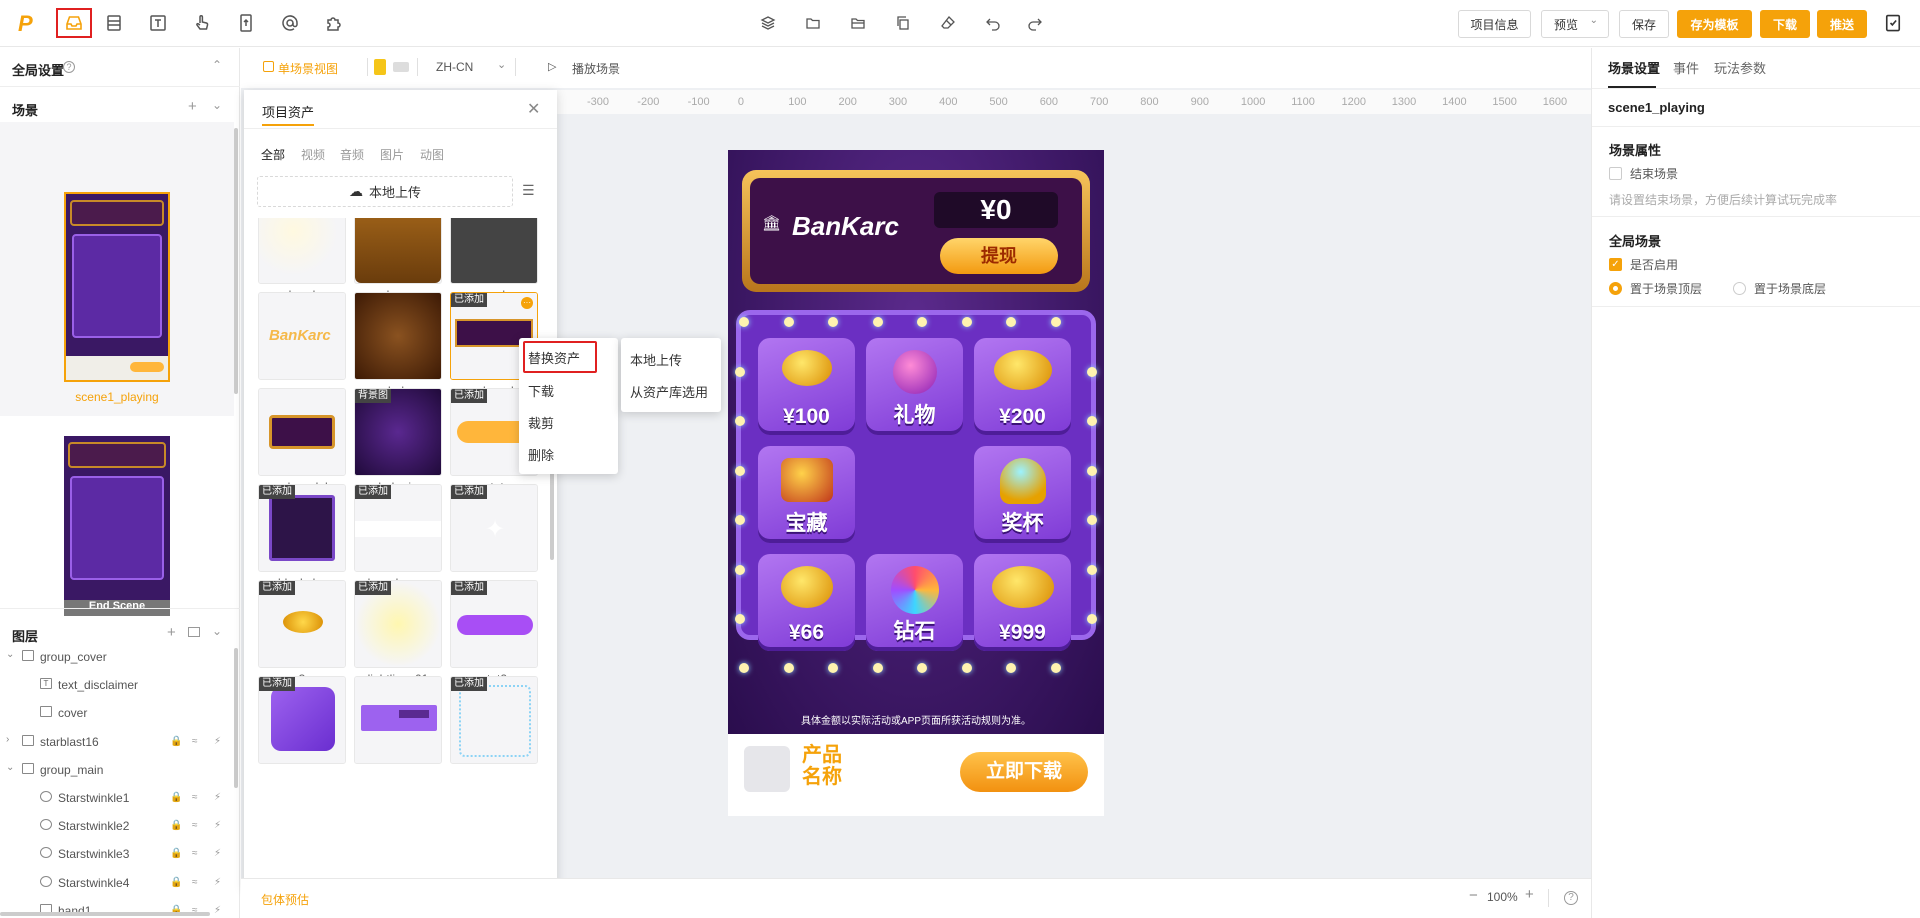  Describe the element at coordinates (1893, 23) in the screenshot. I see `checklist-icon` at that location.